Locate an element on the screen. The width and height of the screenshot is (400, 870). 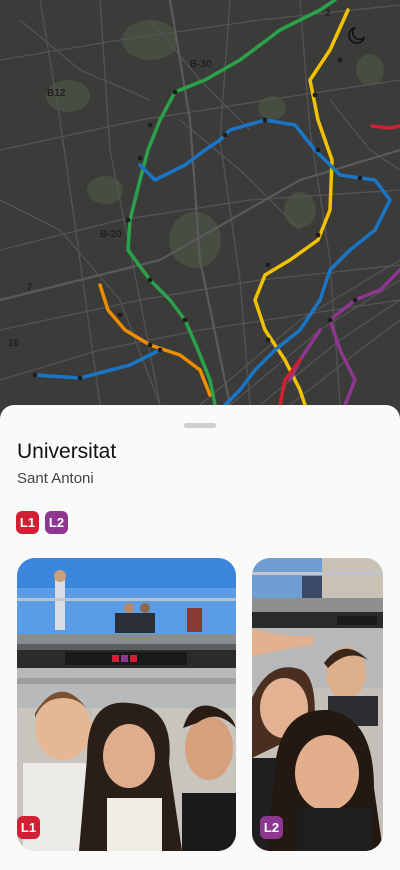
photo-image is located at coordinates (317, 704).